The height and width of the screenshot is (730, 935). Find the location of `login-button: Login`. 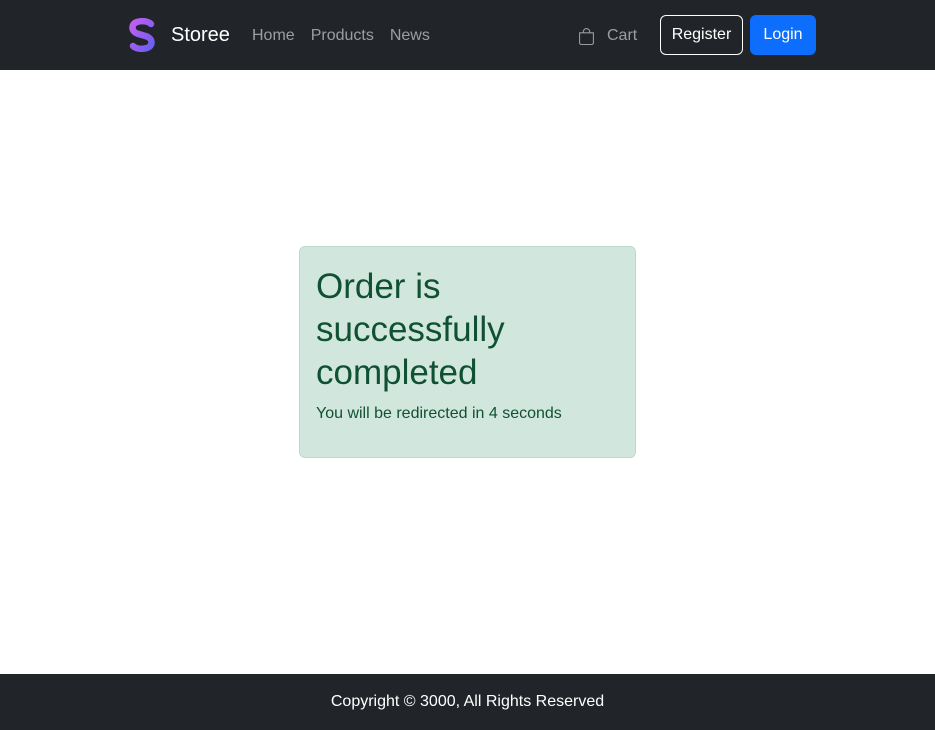

login-button: Login is located at coordinates (783, 35).